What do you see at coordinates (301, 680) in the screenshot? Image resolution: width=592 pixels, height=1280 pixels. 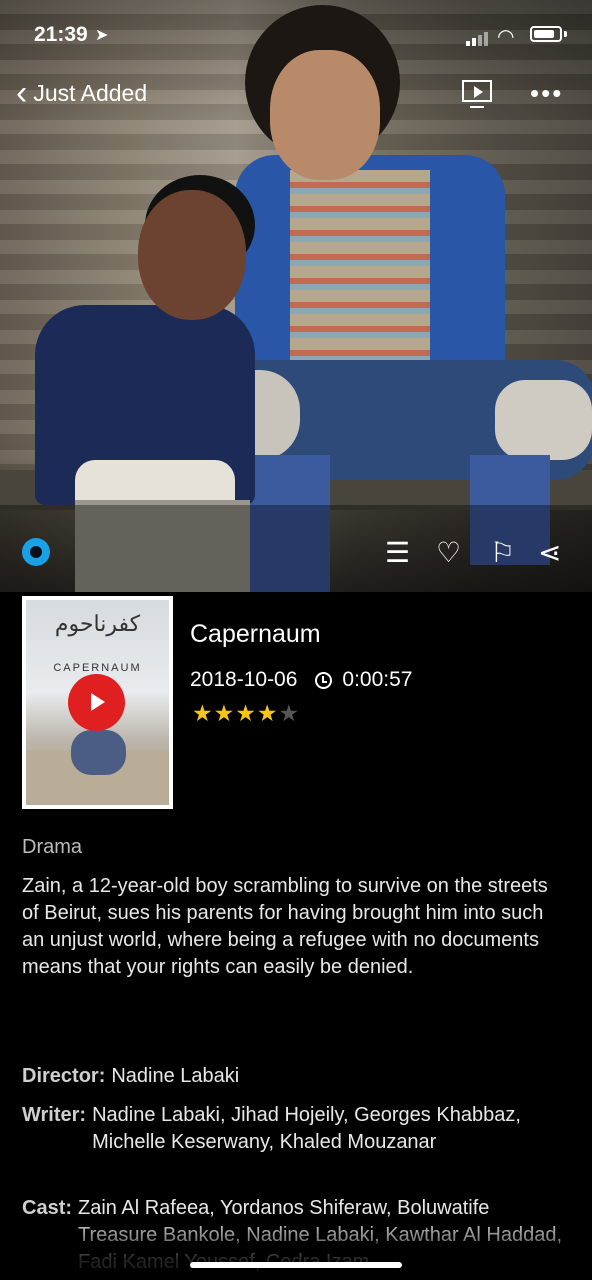 I see `movie-meta: 2018-10-06 0:00:57` at bounding box center [301, 680].